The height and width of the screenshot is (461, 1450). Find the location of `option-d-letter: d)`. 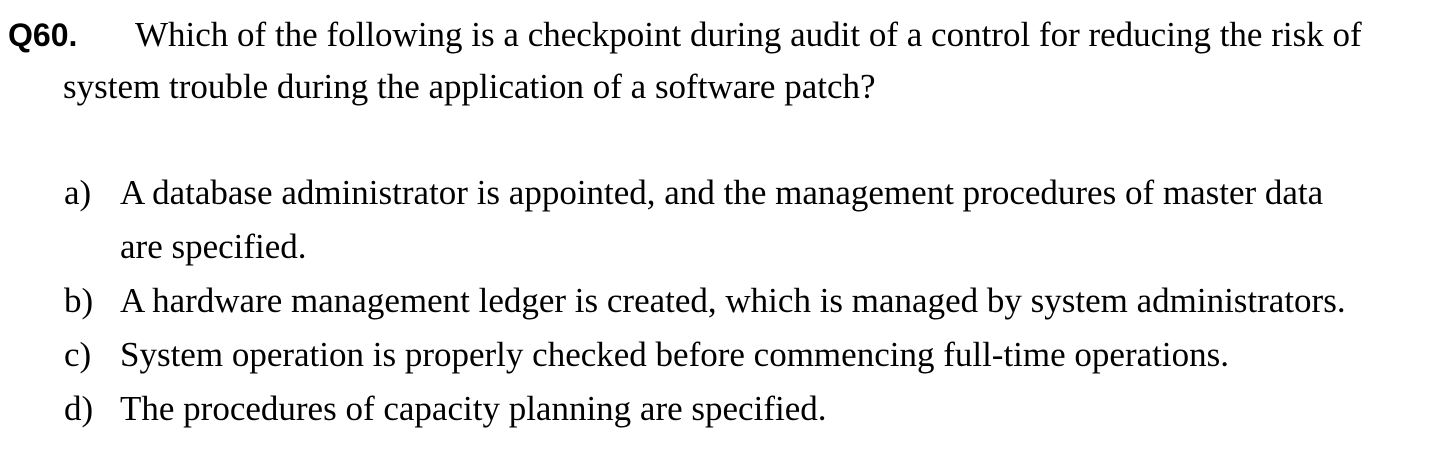

option-d-letter: d) is located at coordinates (79, 408).